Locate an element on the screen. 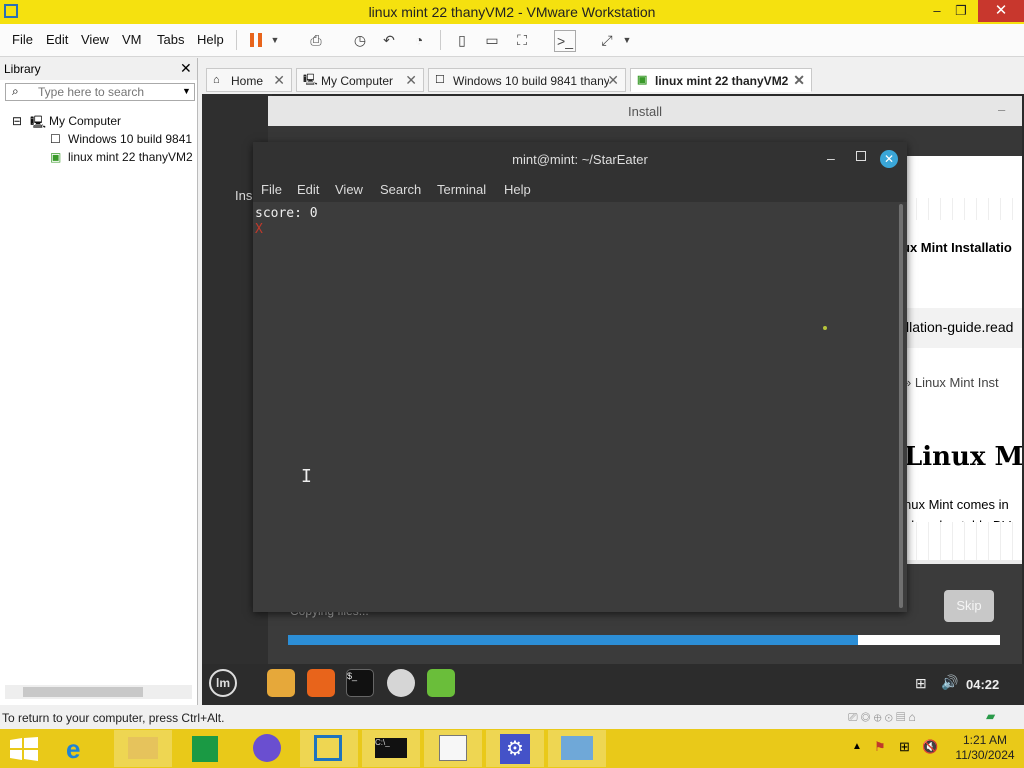 This screenshot has width=1024, height=768. menu-view: View is located at coordinates (95, 39).